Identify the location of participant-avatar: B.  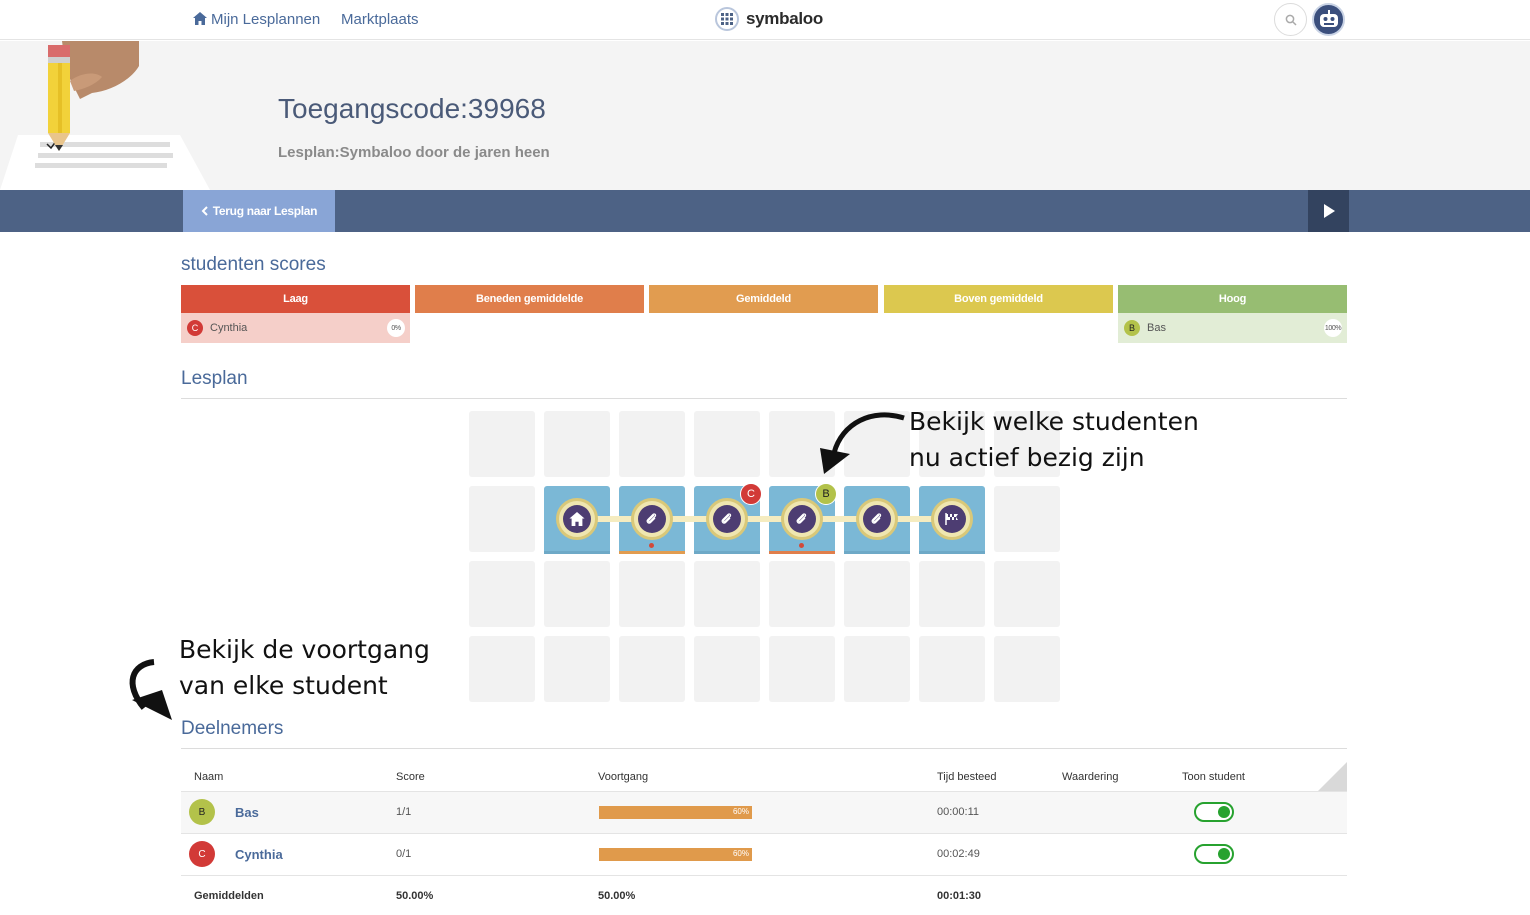
(202, 812).